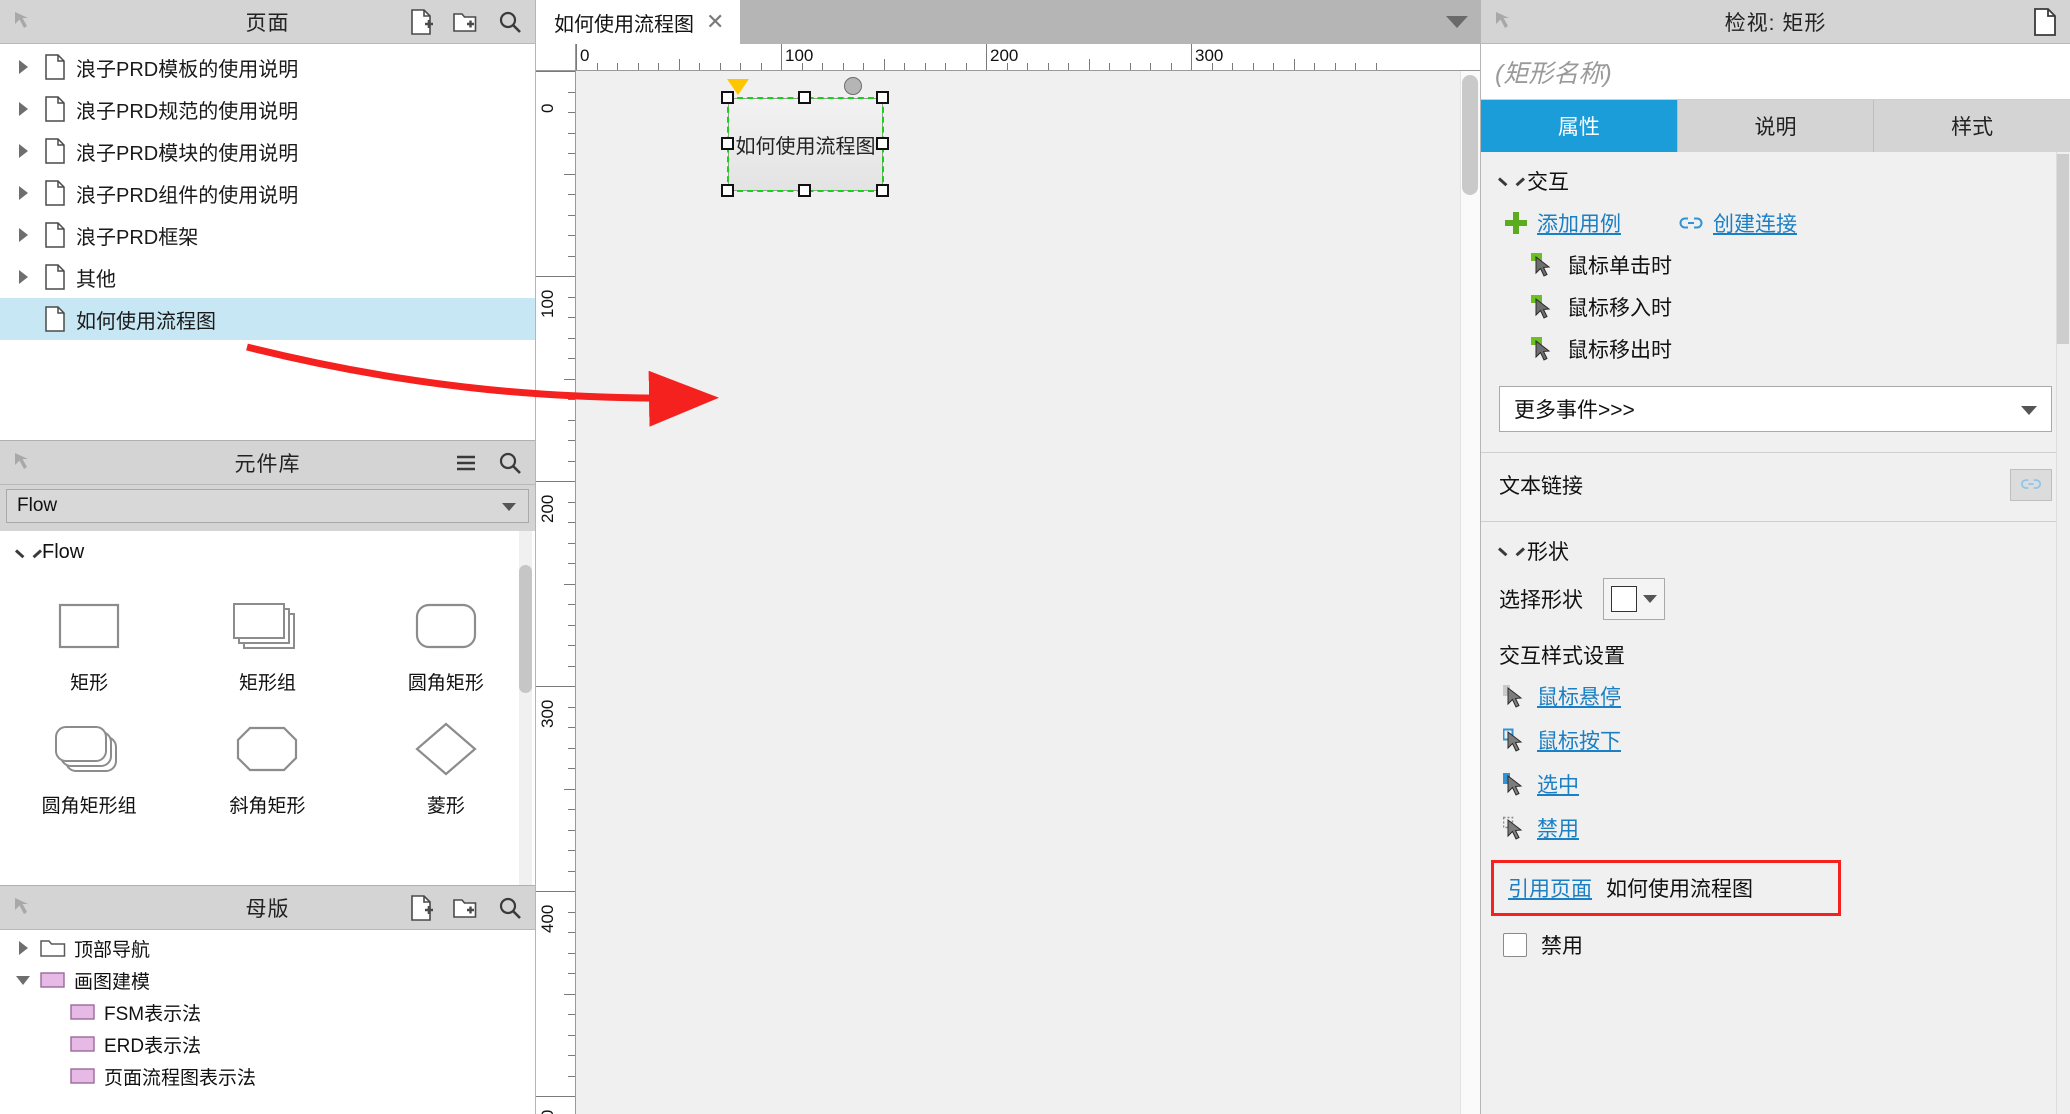 This screenshot has width=2070, height=1114. What do you see at coordinates (267, 319) in the screenshot?
I see `page-tree-item-selected: 如何使用流程图` at bounding box center [267, 319].